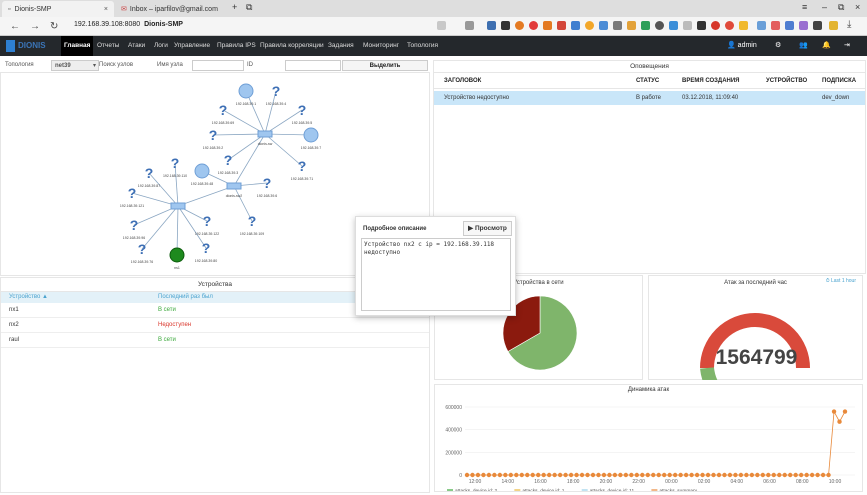  I want to click on node-label: 192.168.39.109, so click(252, 234).